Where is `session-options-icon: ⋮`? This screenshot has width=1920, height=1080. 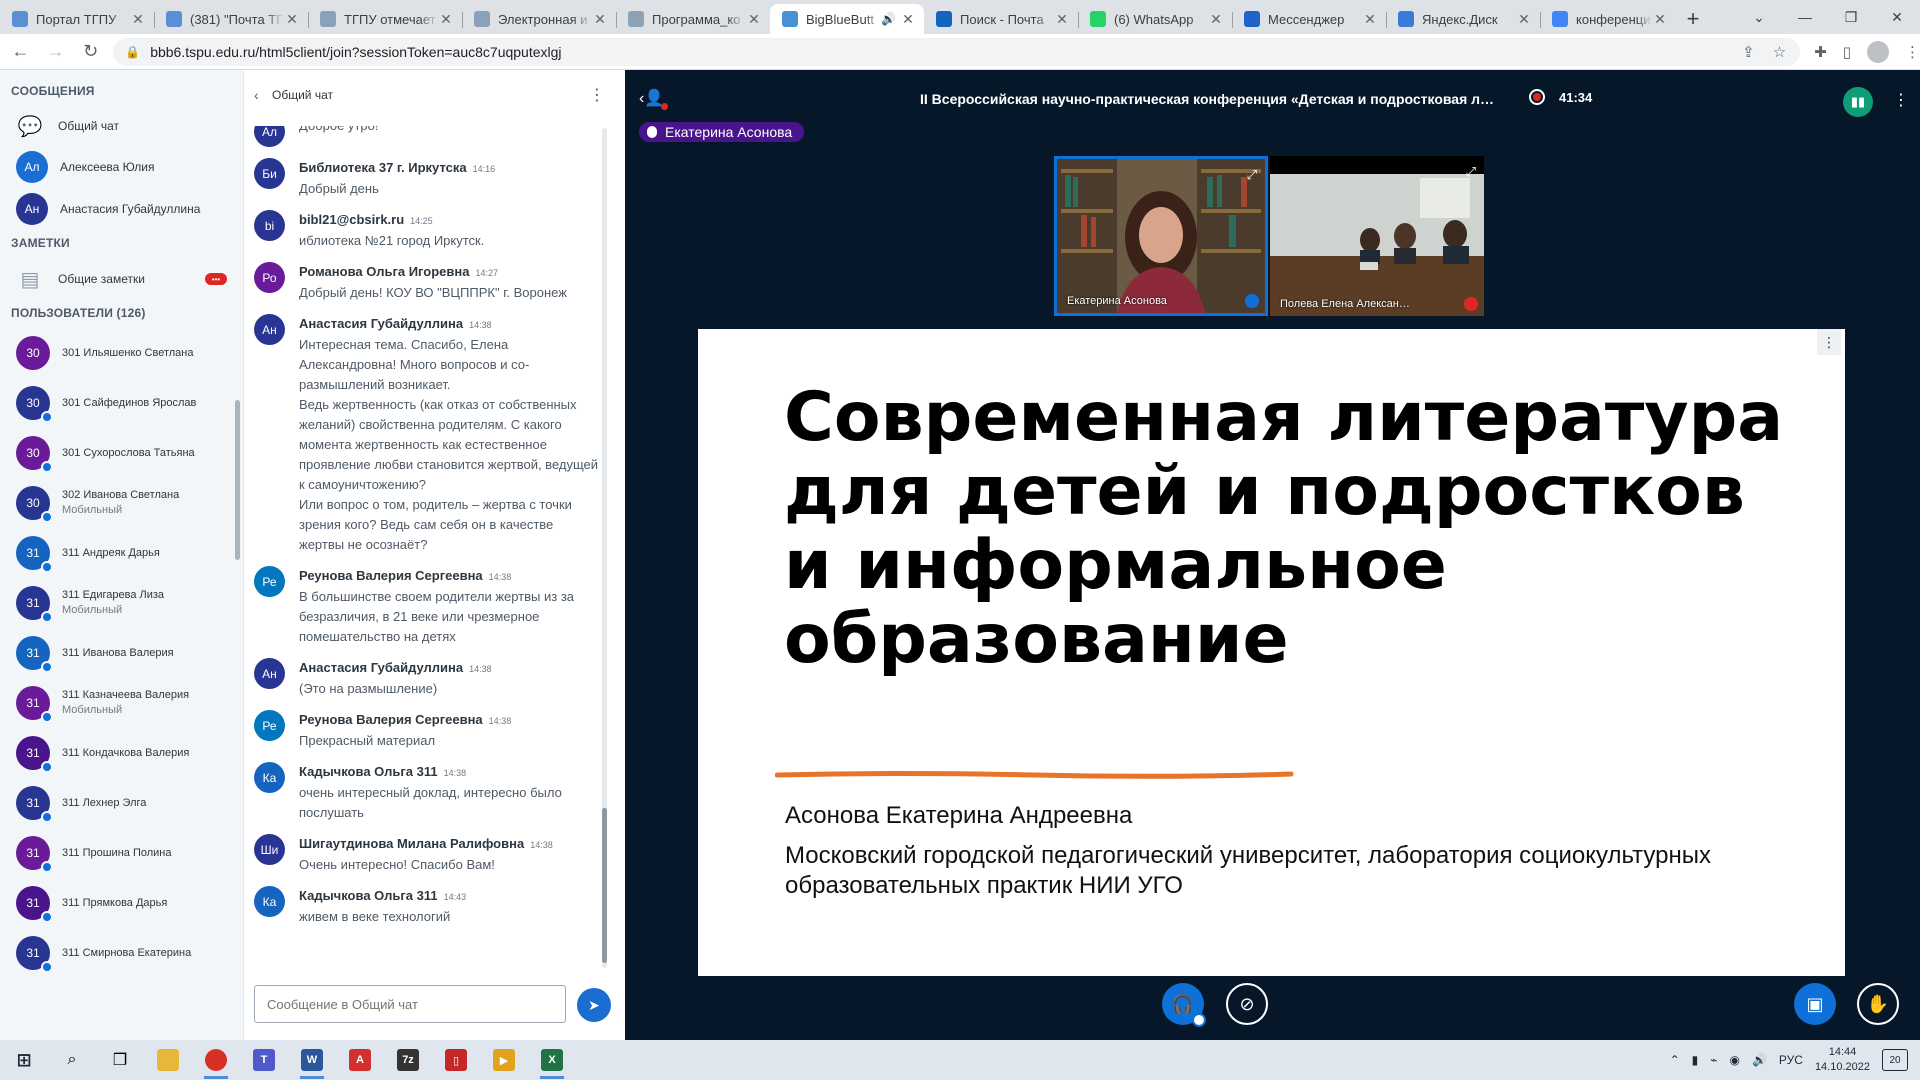
session-options-icon: ⋮ is located at coordinates (1901, 100).